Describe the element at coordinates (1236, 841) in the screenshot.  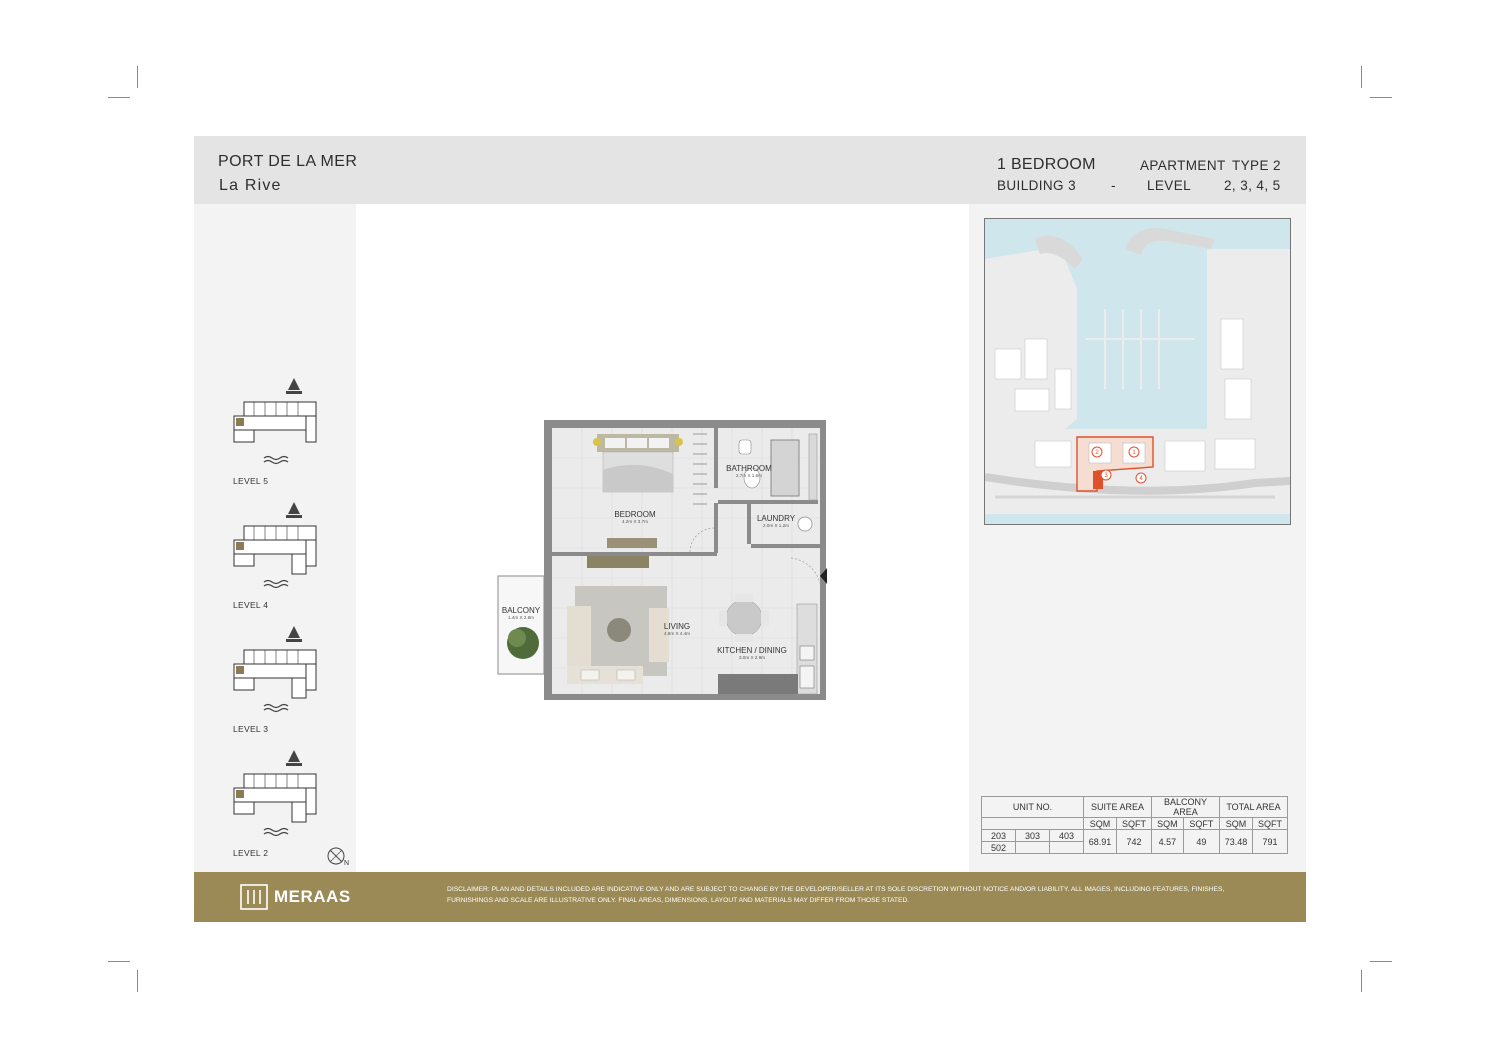
I see `total-sqm-value: 73.48` at that location.